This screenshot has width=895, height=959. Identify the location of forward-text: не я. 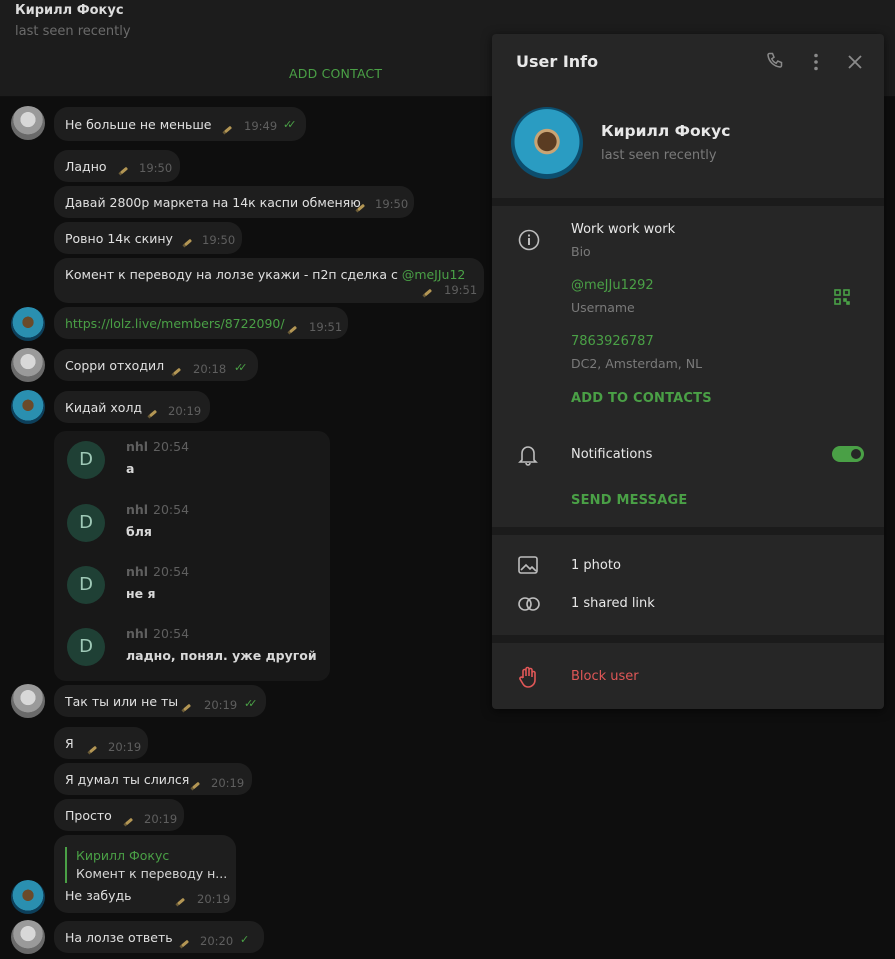
(141, 593).